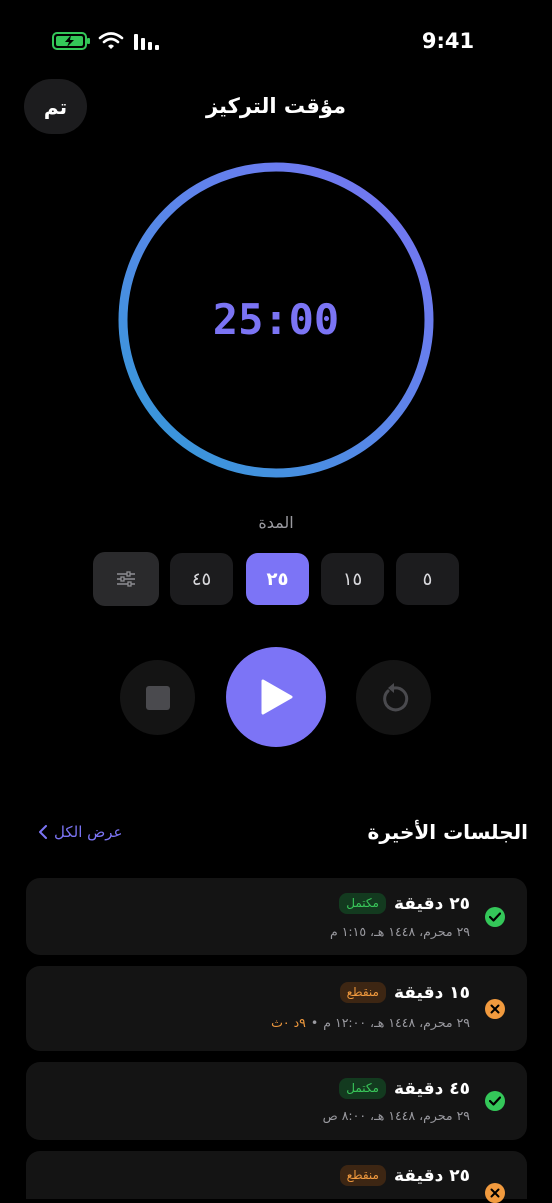 This screenshot has height=1203, width=552. Describe the element at coordinates (43, 832) in the screenshot. I see `chevron-left-icon` at that location.